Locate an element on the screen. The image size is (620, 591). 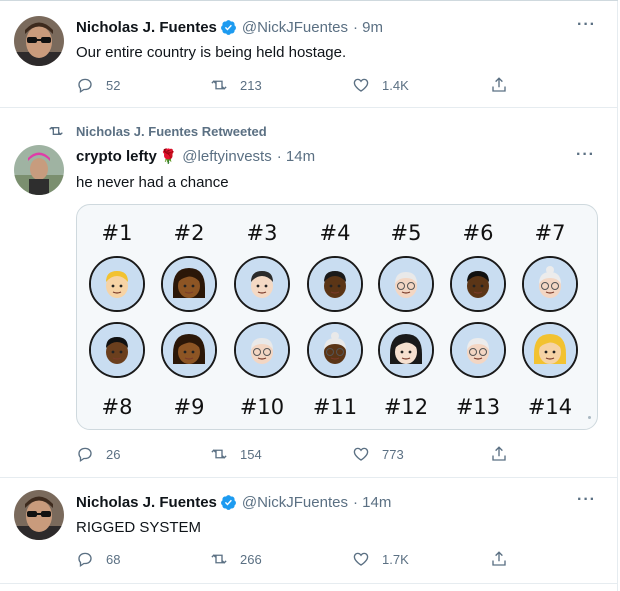
poster-label: #1 is located at coordinates (117, 233).